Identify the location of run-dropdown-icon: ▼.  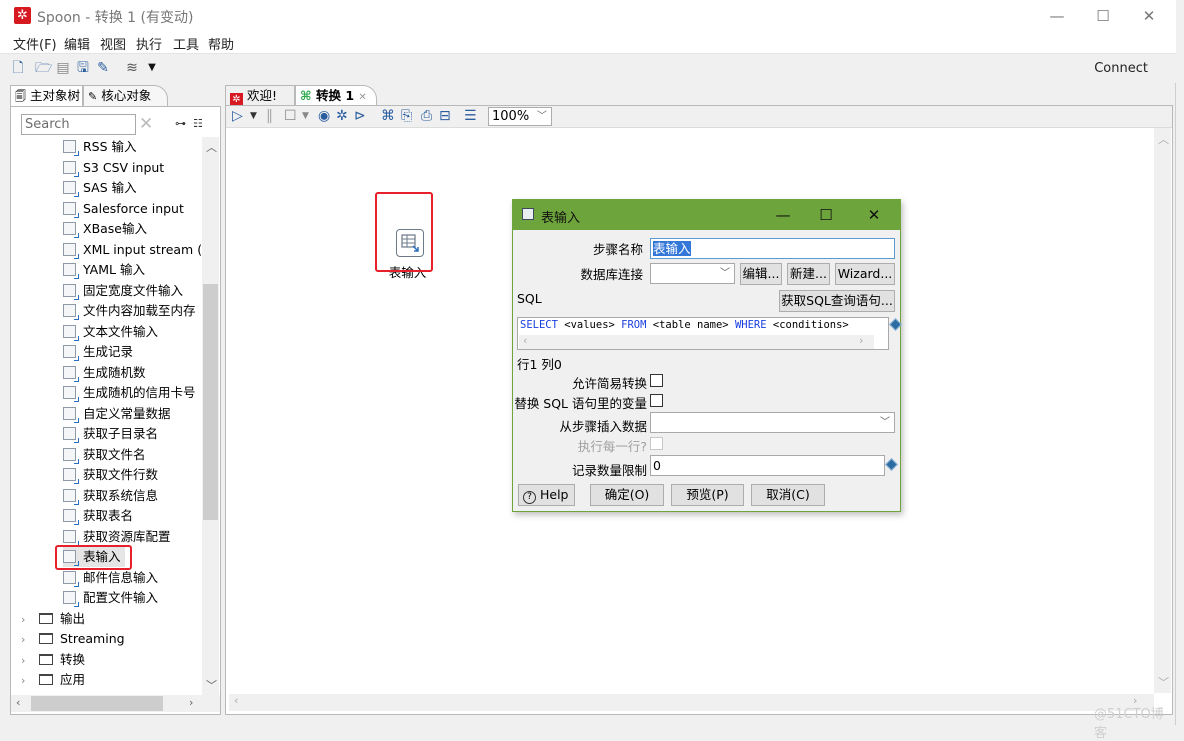
(253, 116).